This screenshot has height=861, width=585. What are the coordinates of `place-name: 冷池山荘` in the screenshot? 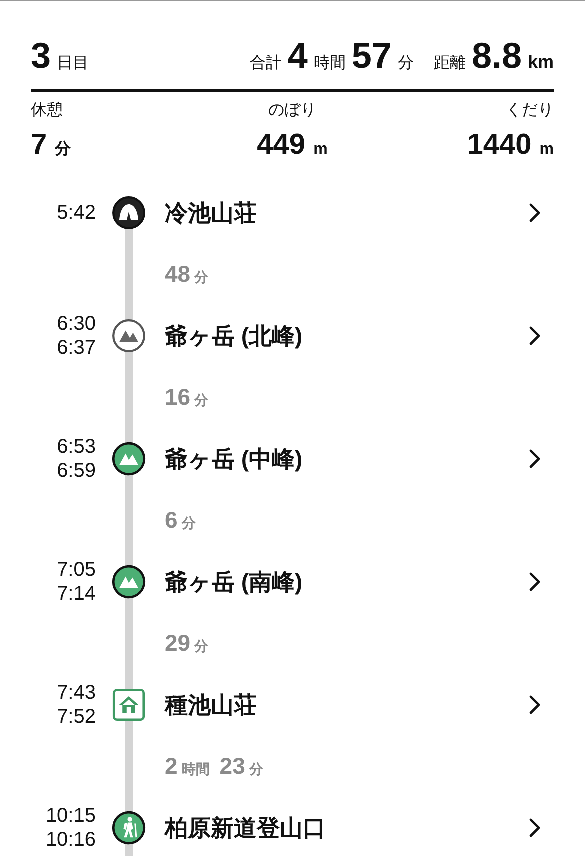 It's located at (209, 213).